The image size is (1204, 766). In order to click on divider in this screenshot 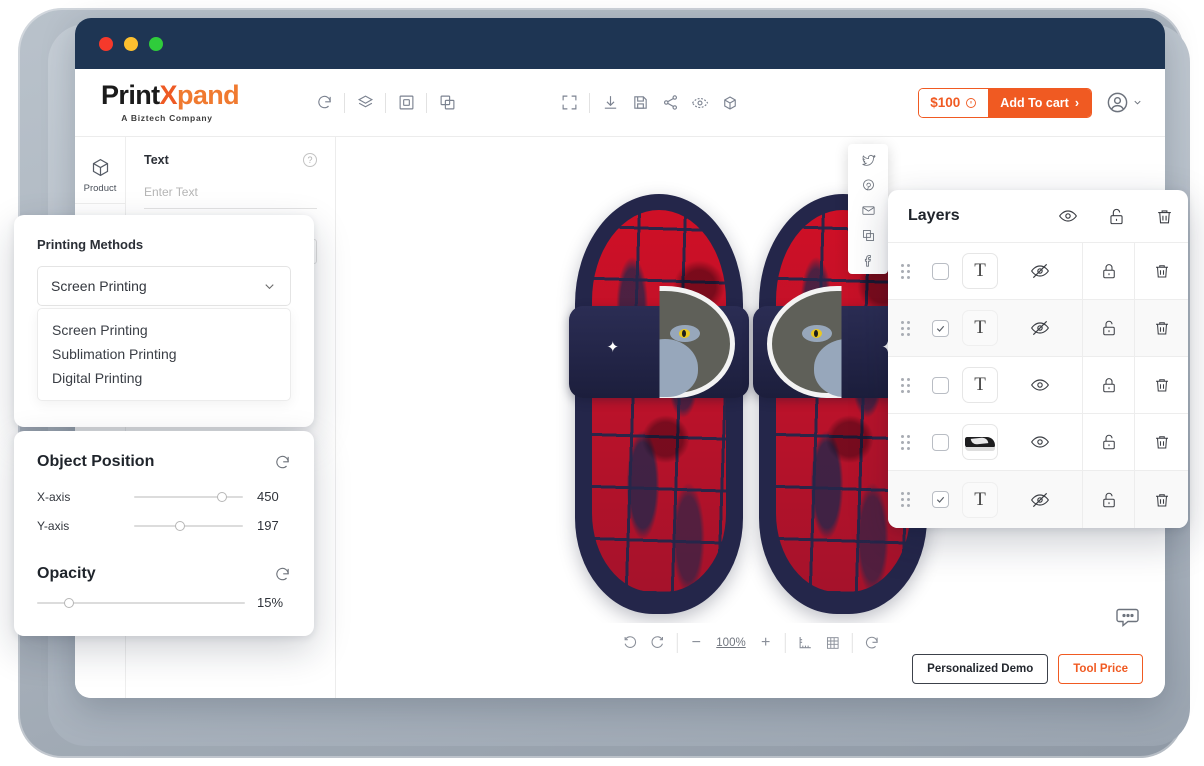, I will do `click(344, 102)`.